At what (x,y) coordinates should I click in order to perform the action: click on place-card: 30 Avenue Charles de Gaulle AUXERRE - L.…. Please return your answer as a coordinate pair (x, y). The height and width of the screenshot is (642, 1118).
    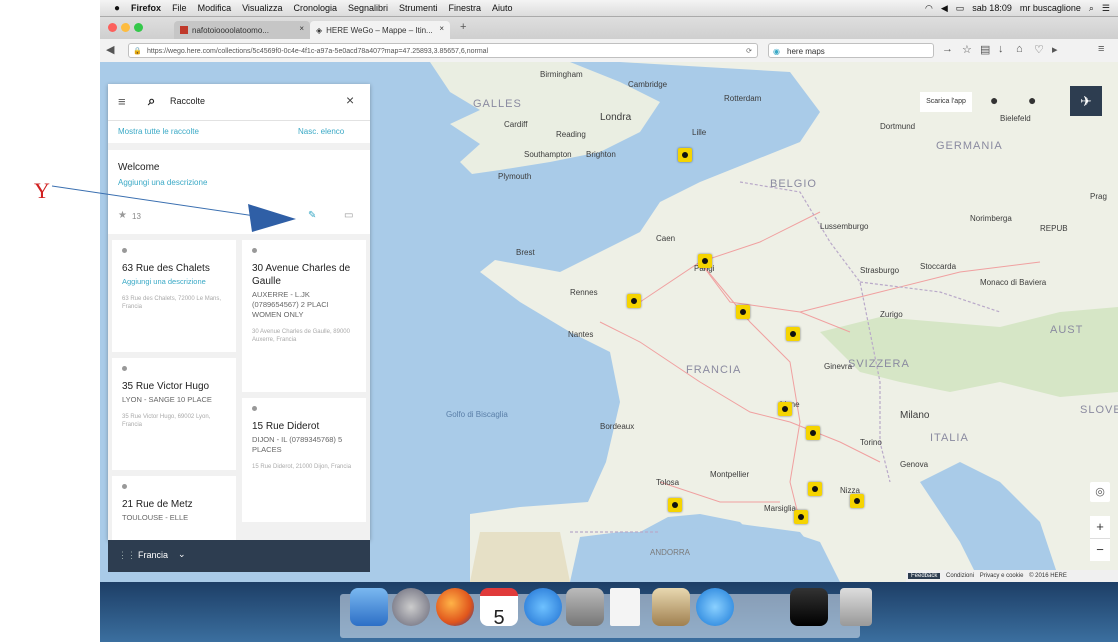
    Looking at the image, I should click on (304, 316).